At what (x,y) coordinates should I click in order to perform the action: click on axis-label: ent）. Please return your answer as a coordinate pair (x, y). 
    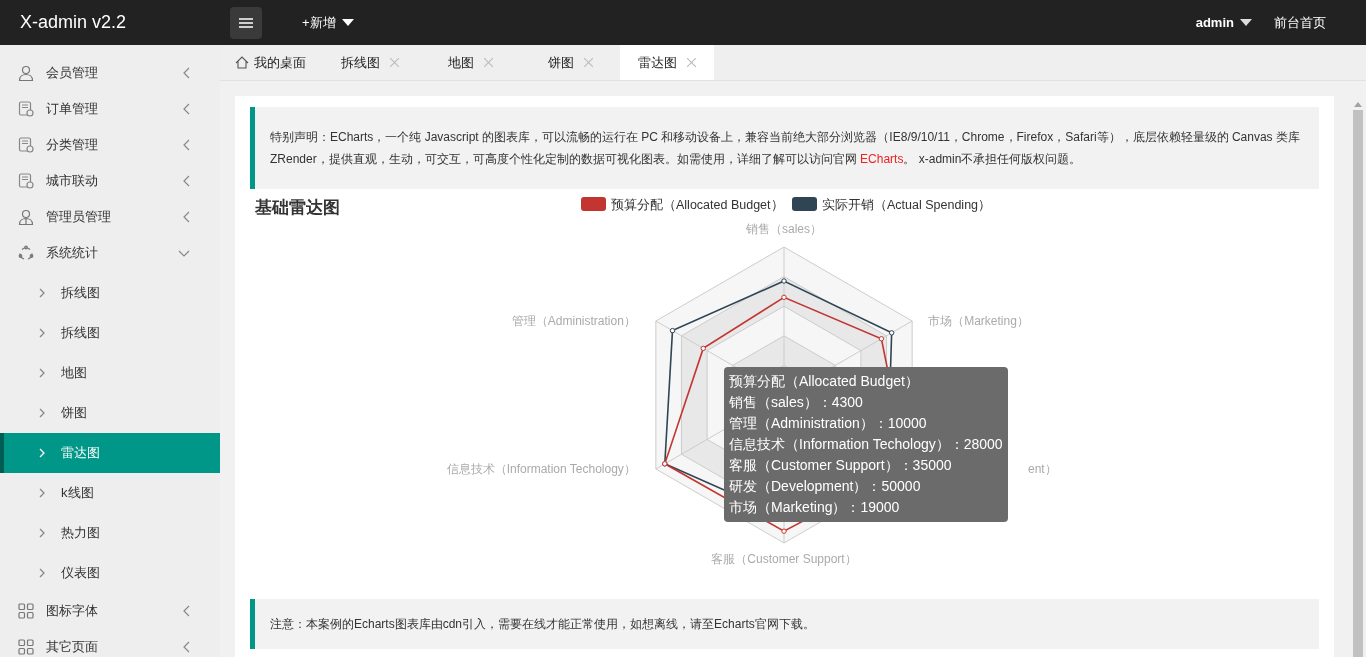
    Looking at the image, I should click on (1042, 469).